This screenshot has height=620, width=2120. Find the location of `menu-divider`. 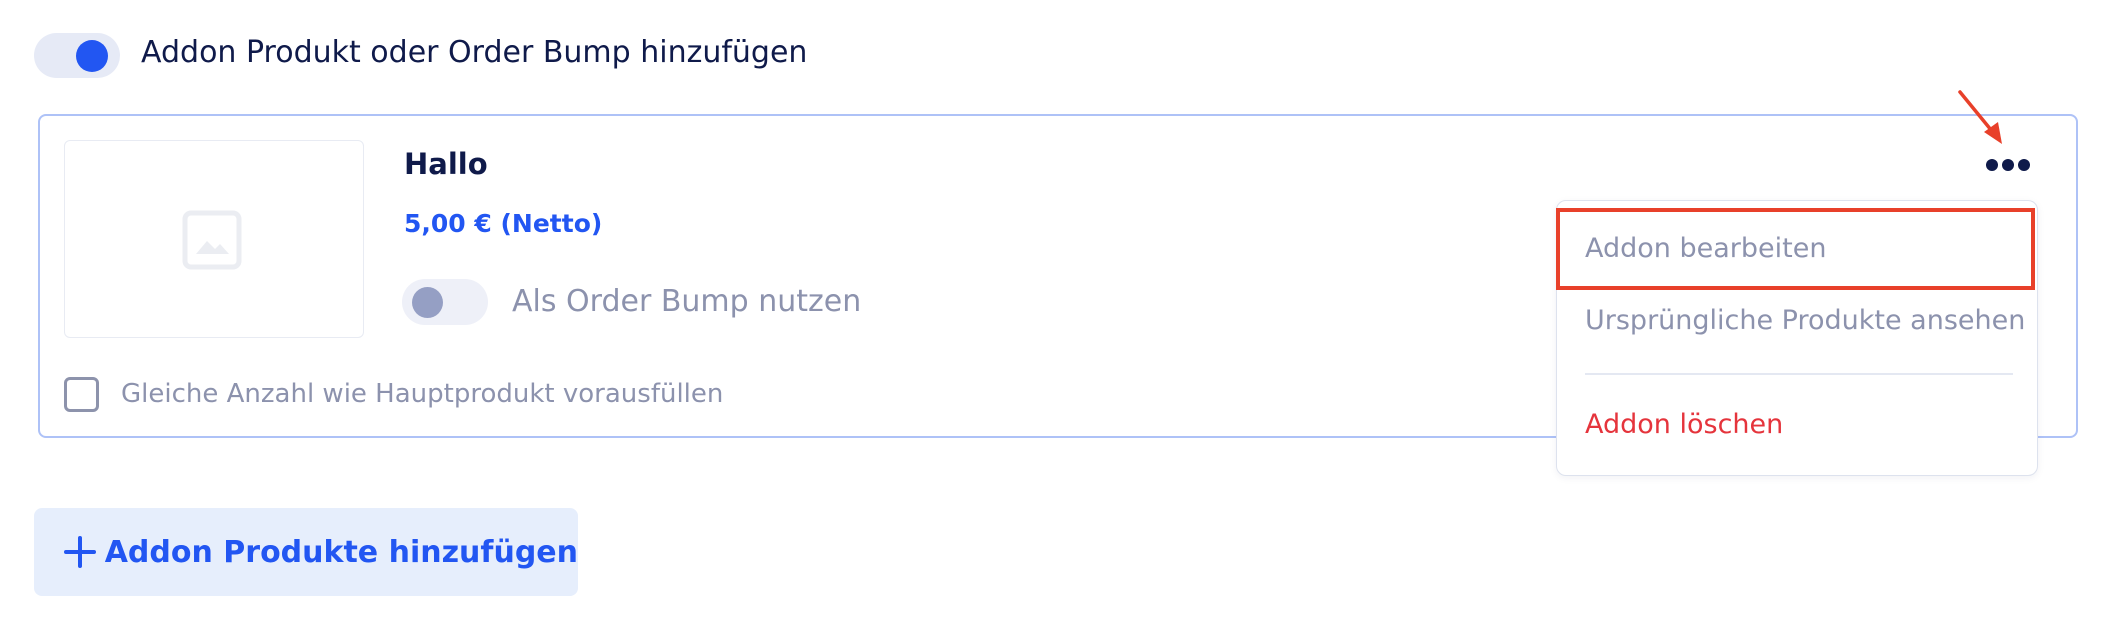

menu-divider is located at coordinates (1799, 374).